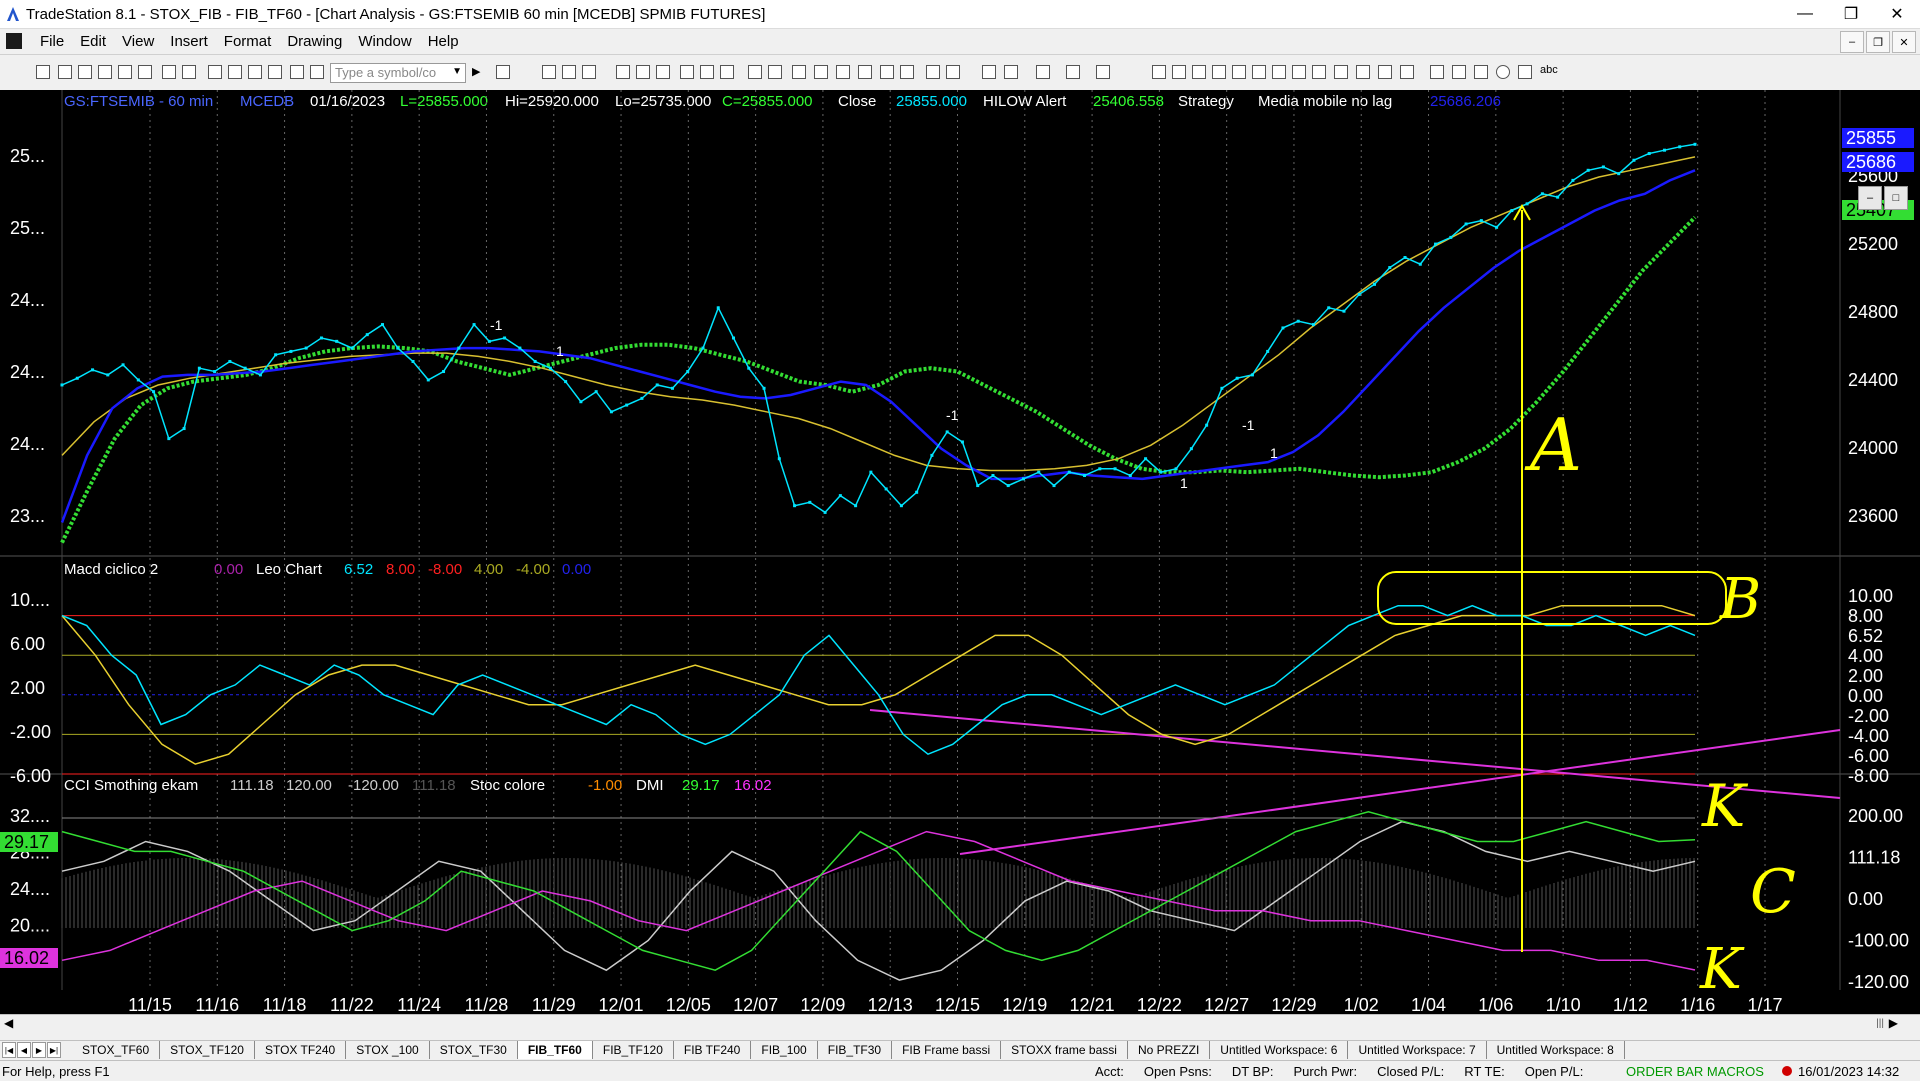 Image resolution: width=1920 pixels, height=1081 pixels. What do you see at coordinates (1319, 72) in the screenshot?
I see `regression-icon` at bounding box center [1319, 72].